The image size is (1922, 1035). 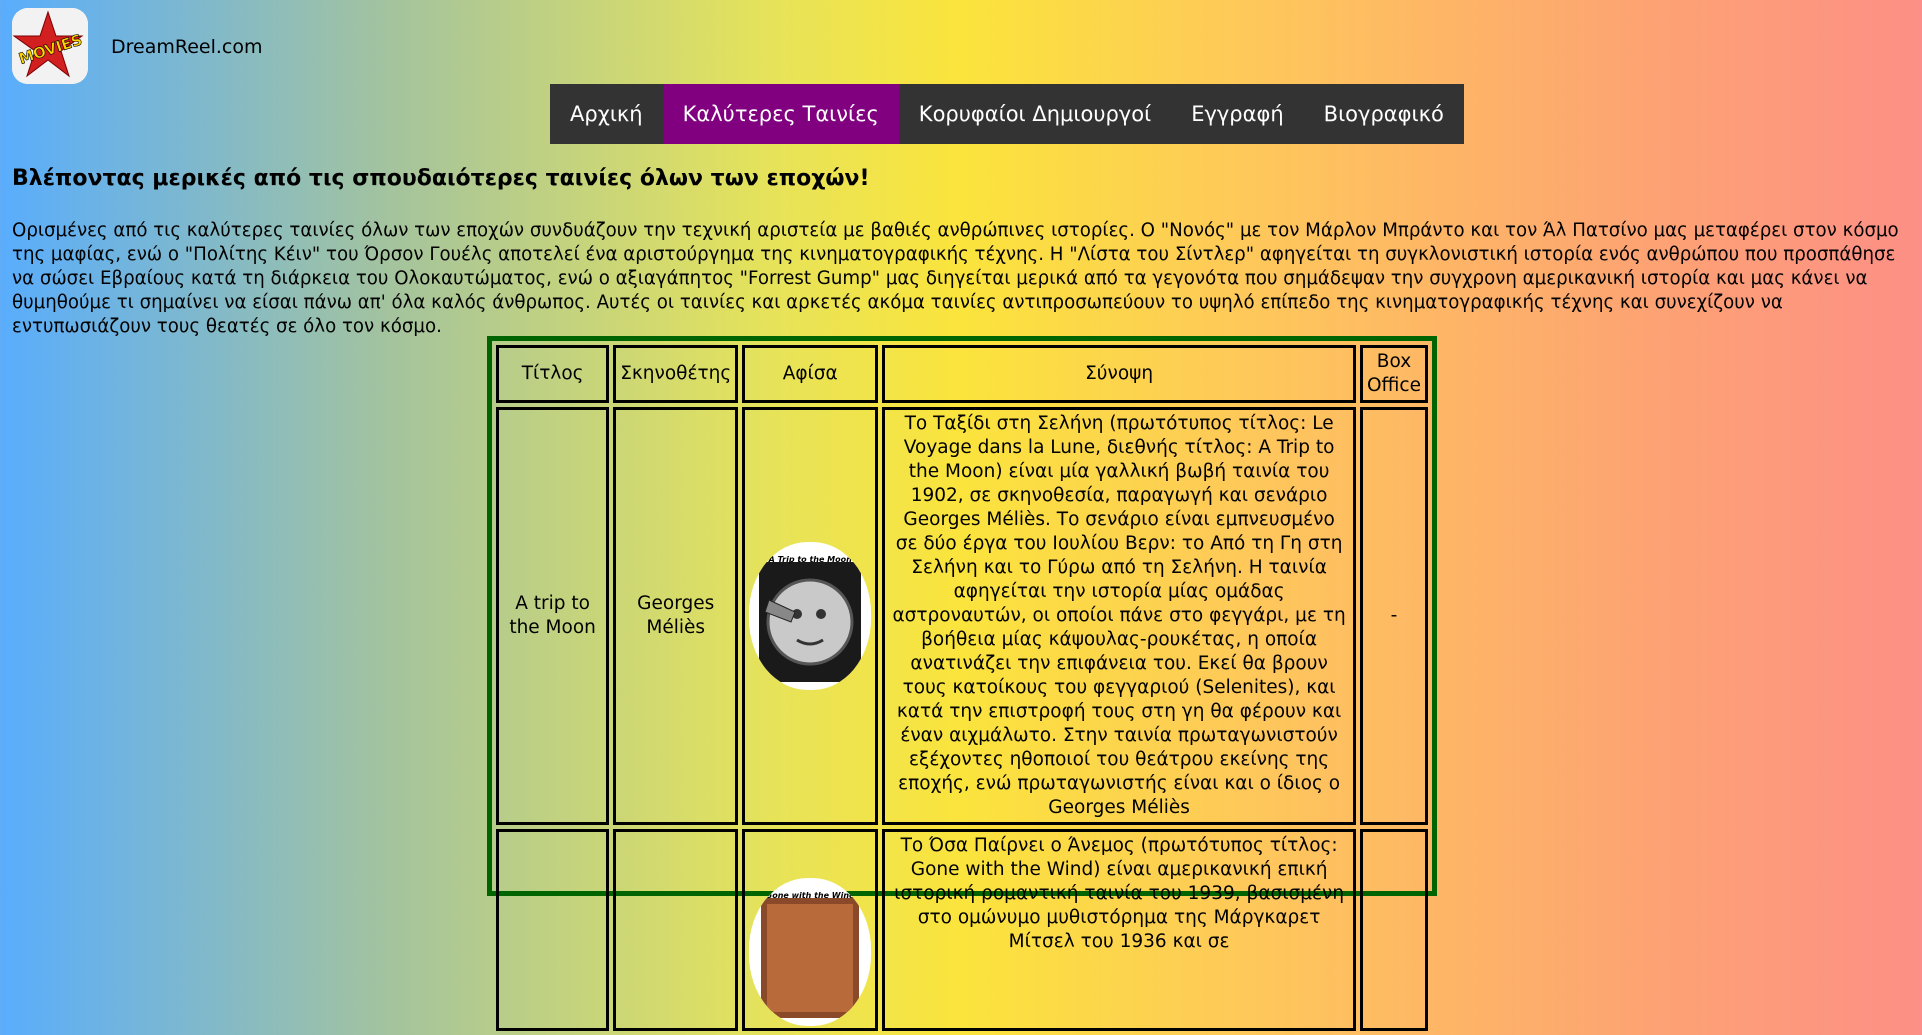 I want to click on header-synopsis: Σύνοψη, so click(x=1119, y=374).